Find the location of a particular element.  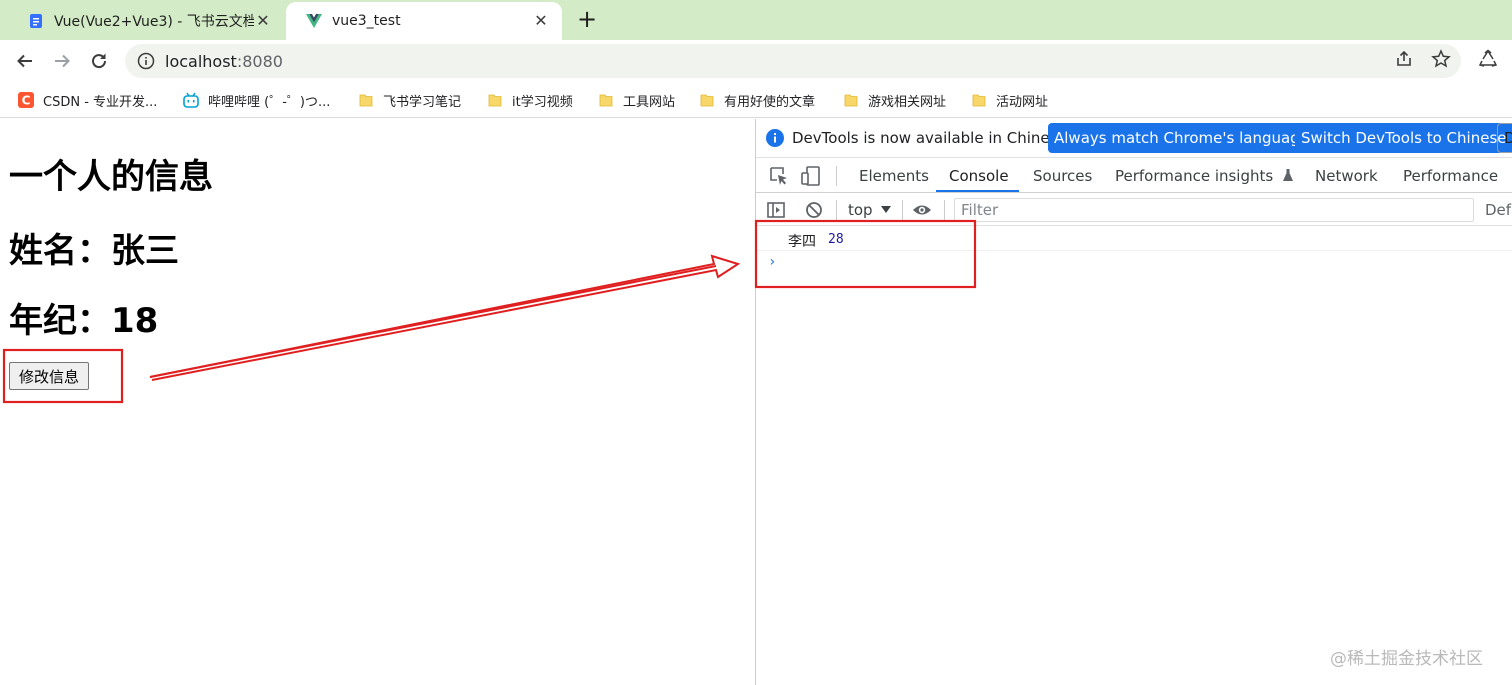

bookmark-folder-games: 游戏相关网址 is located at coordinates (894, 100).